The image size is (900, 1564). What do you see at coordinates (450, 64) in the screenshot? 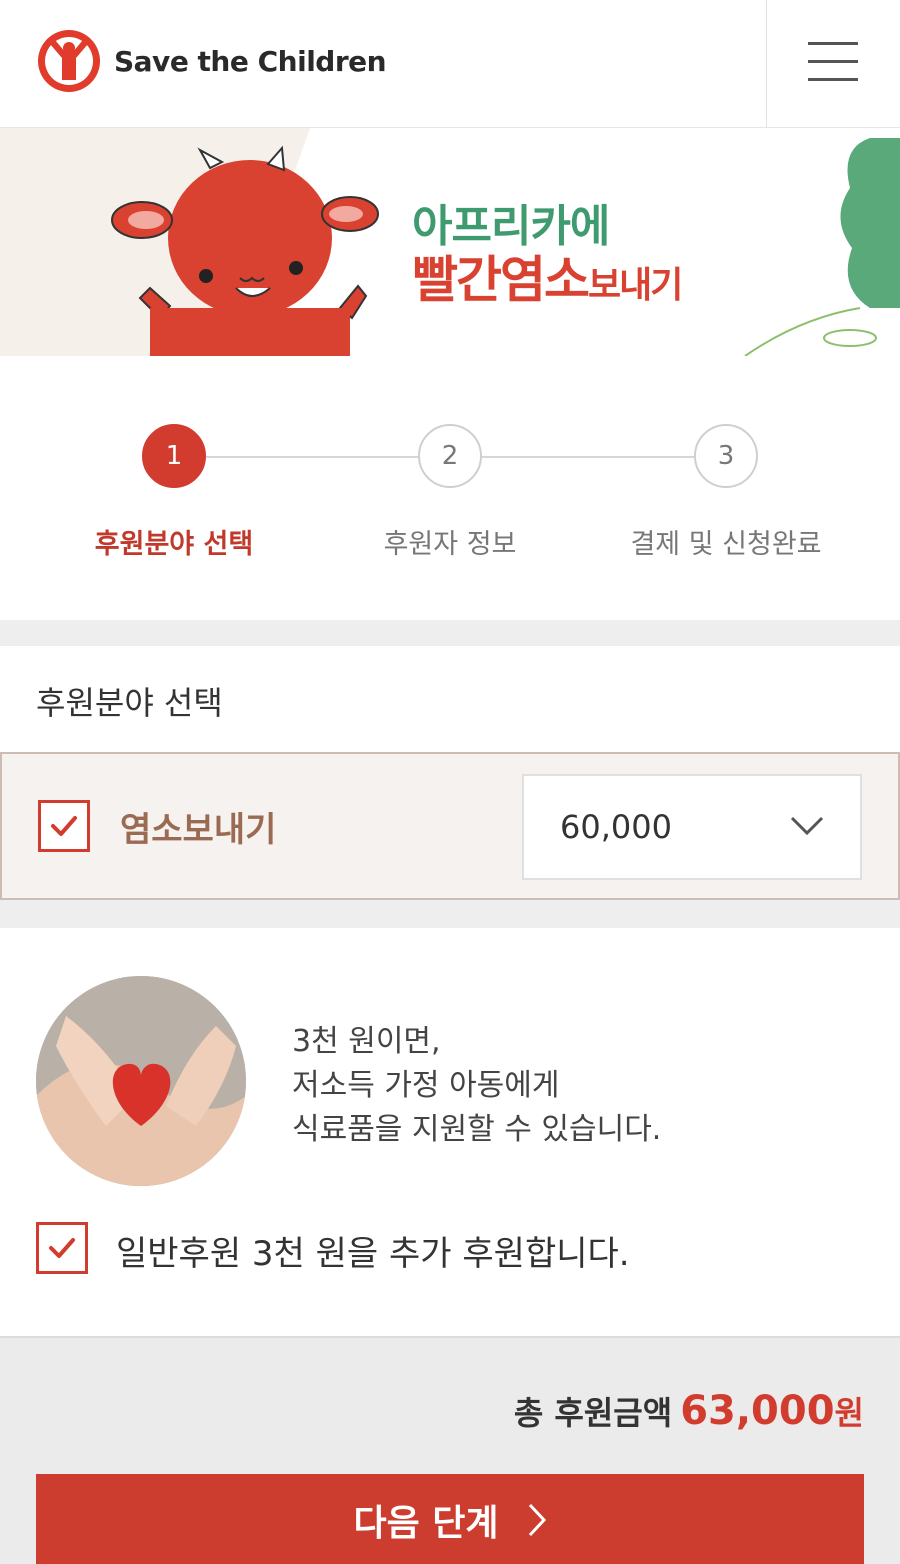
I see `header: Save the Children` at bounding box center [450, 64].